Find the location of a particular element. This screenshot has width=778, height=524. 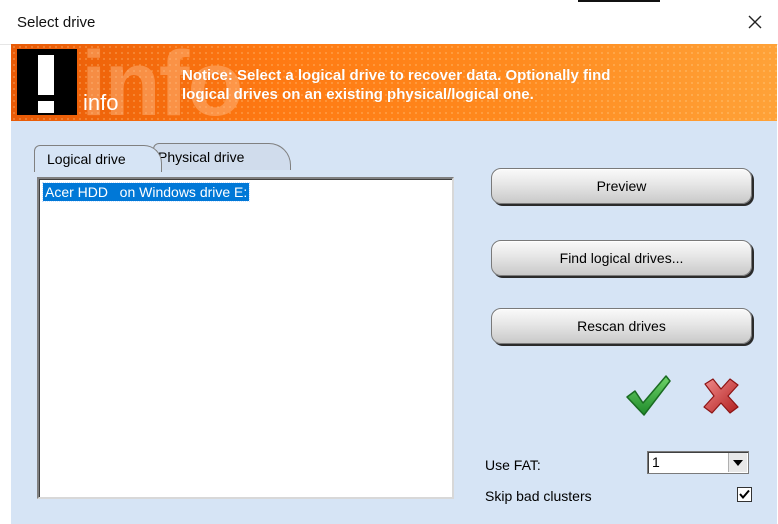

skip-bad-clusters-checkbox is located at coordinates (744, 494).